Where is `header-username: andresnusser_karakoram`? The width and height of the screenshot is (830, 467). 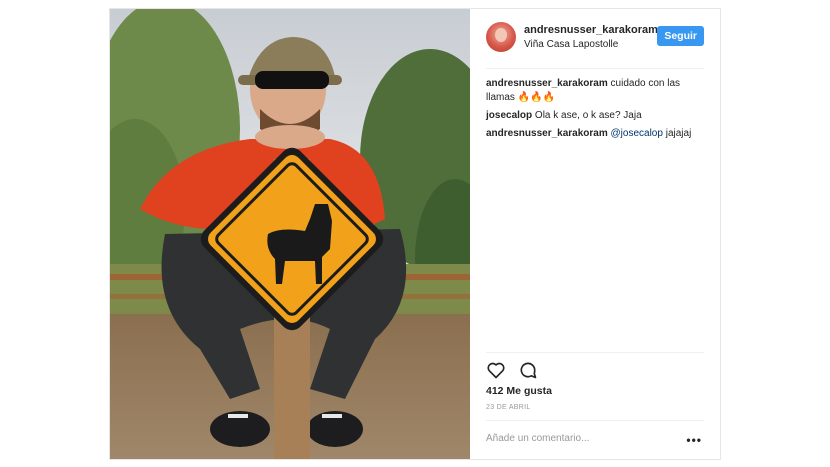 header-username: andresnusser_karakoram is located at coordinates (591, 30).